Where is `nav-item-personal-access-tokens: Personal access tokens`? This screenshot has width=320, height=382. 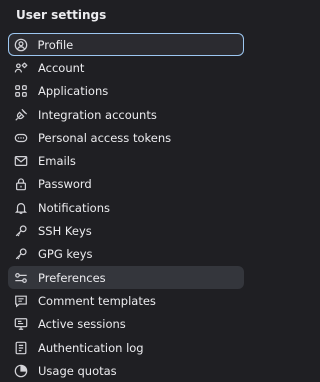
nav-item-personal-access-tokens: Personal access tokens is located at coordinates (126, 137).